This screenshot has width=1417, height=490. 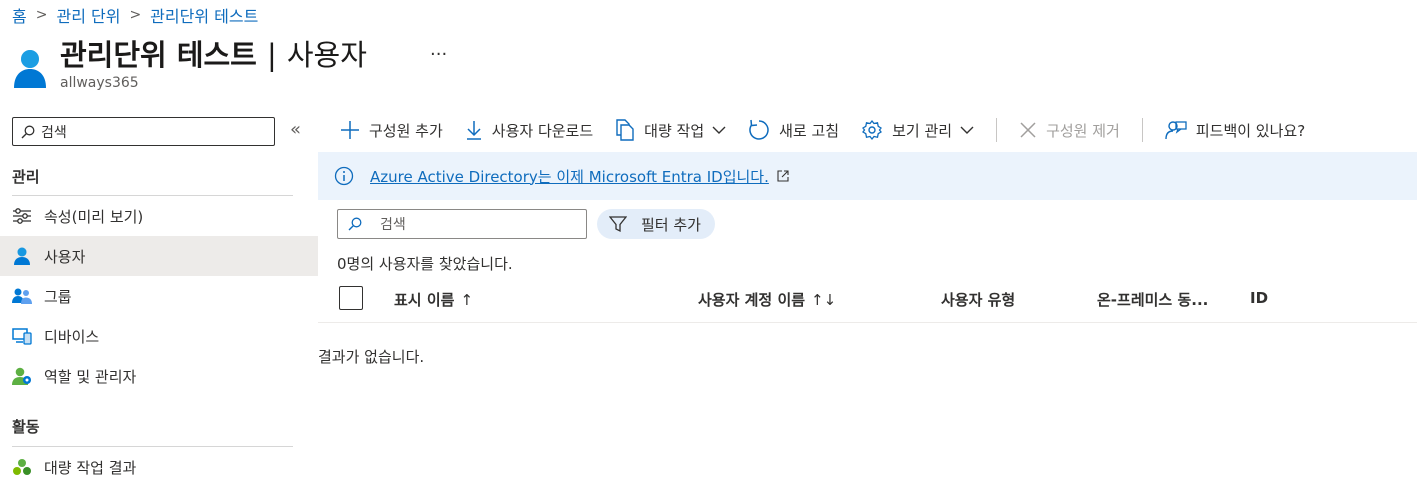 I want to click on add-member-label: 구성원 추가, so click(x=406, y=130).